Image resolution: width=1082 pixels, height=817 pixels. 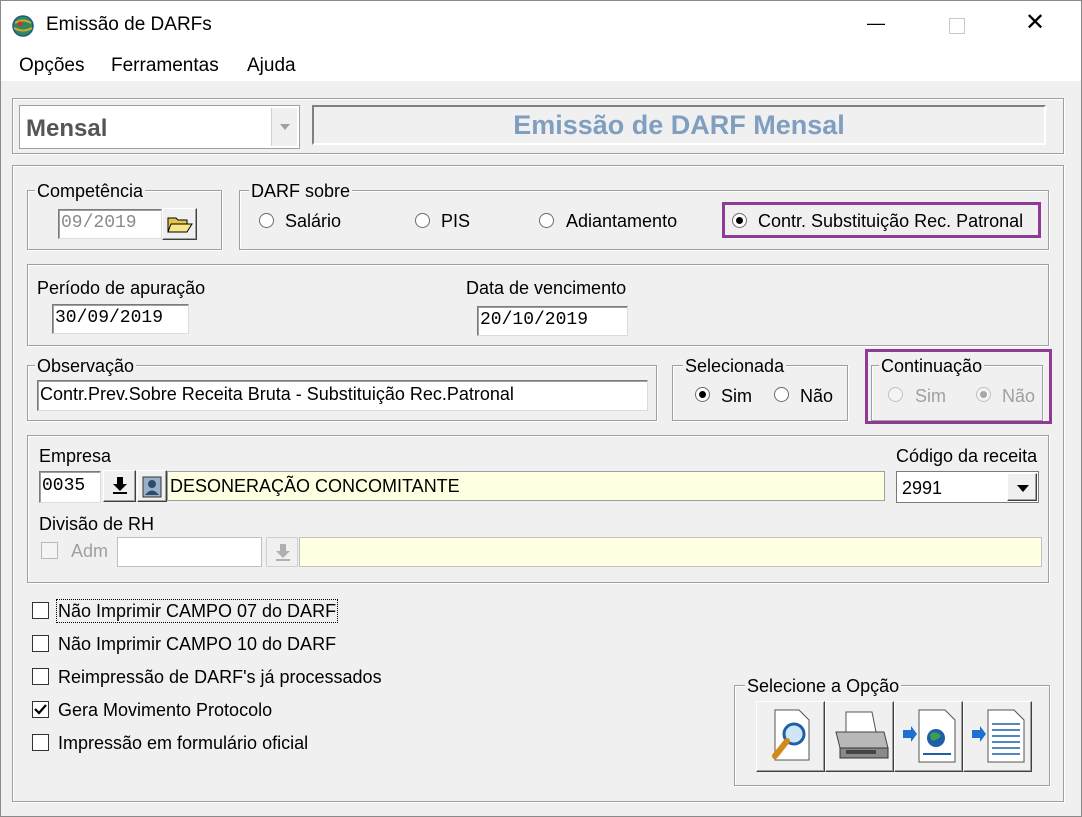 I want to click on export-web-document-icon, so click(x=929, y=736).